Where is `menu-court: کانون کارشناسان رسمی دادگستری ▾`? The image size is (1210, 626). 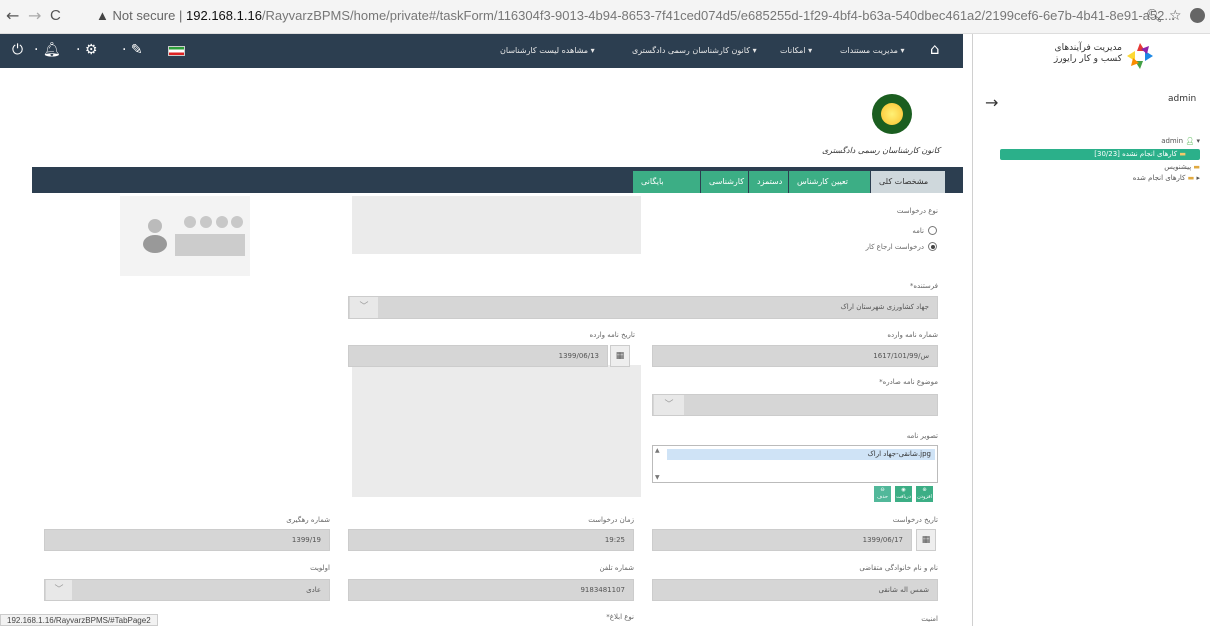
menu-court: کانون کارشناسان رسمی دادگستری ▾ is located at coordinates (694, 50).